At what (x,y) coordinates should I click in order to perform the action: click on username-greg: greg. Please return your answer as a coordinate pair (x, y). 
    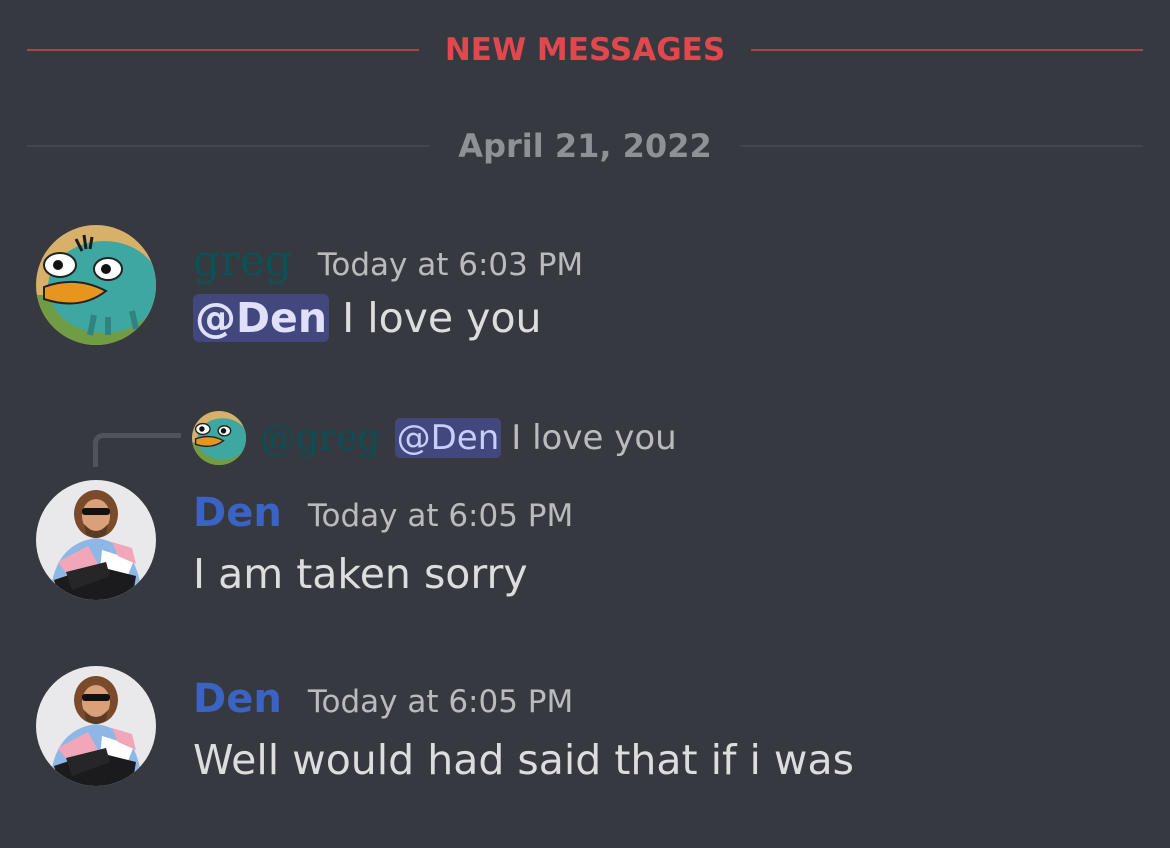
    Looking at the image, I should click on (242, 260).